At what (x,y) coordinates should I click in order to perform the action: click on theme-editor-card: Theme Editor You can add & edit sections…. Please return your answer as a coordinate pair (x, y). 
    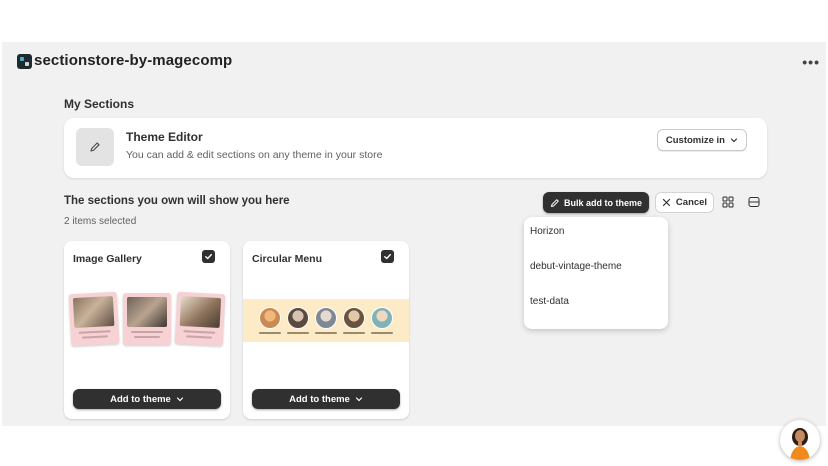
    Looking at the image, I should click on (415, 148).